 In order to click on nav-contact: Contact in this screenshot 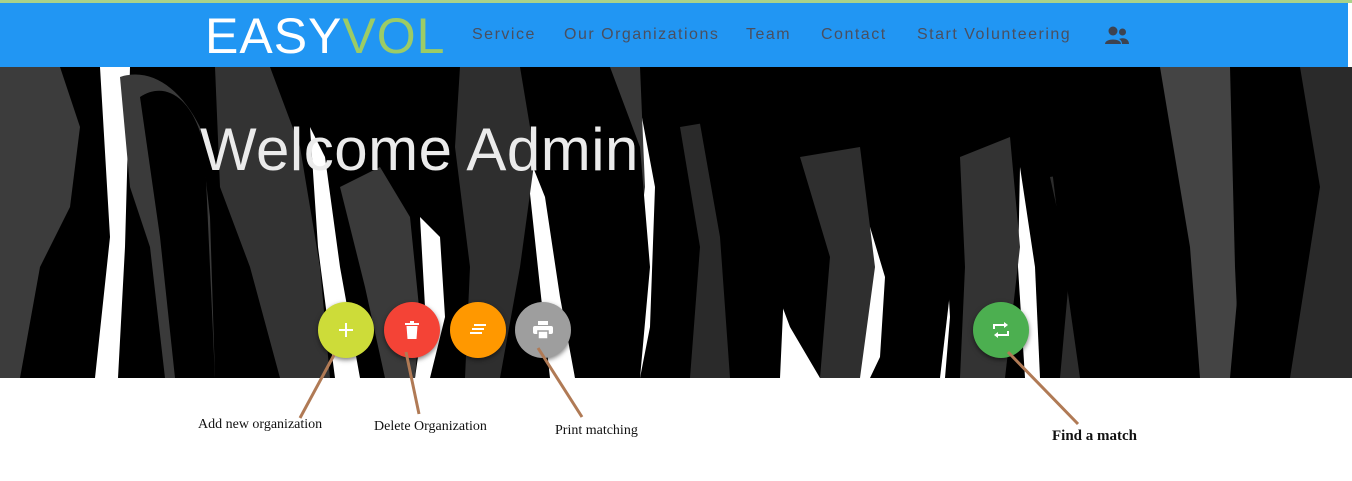, I will do `click(854, 35)`.